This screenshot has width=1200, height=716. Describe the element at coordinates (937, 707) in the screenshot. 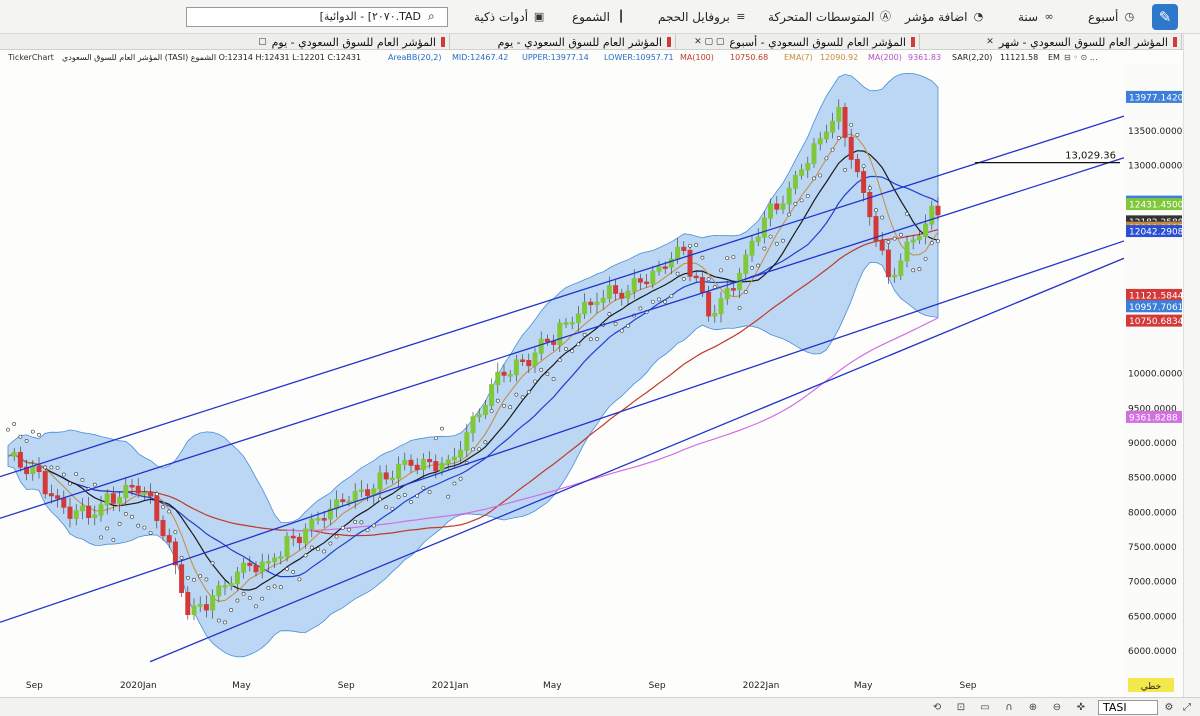

I see `refresh-icon: ⟲` at that location.